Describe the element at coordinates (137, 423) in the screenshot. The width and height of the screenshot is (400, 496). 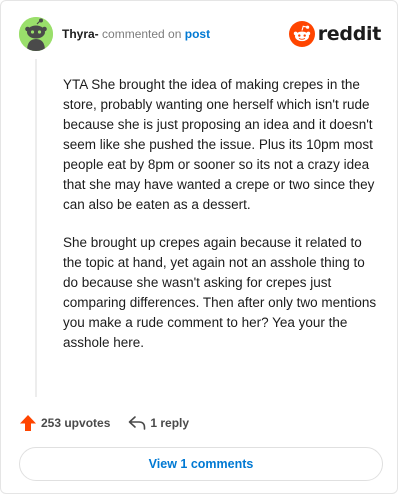
I see `reply-arrow-icon` at that location.